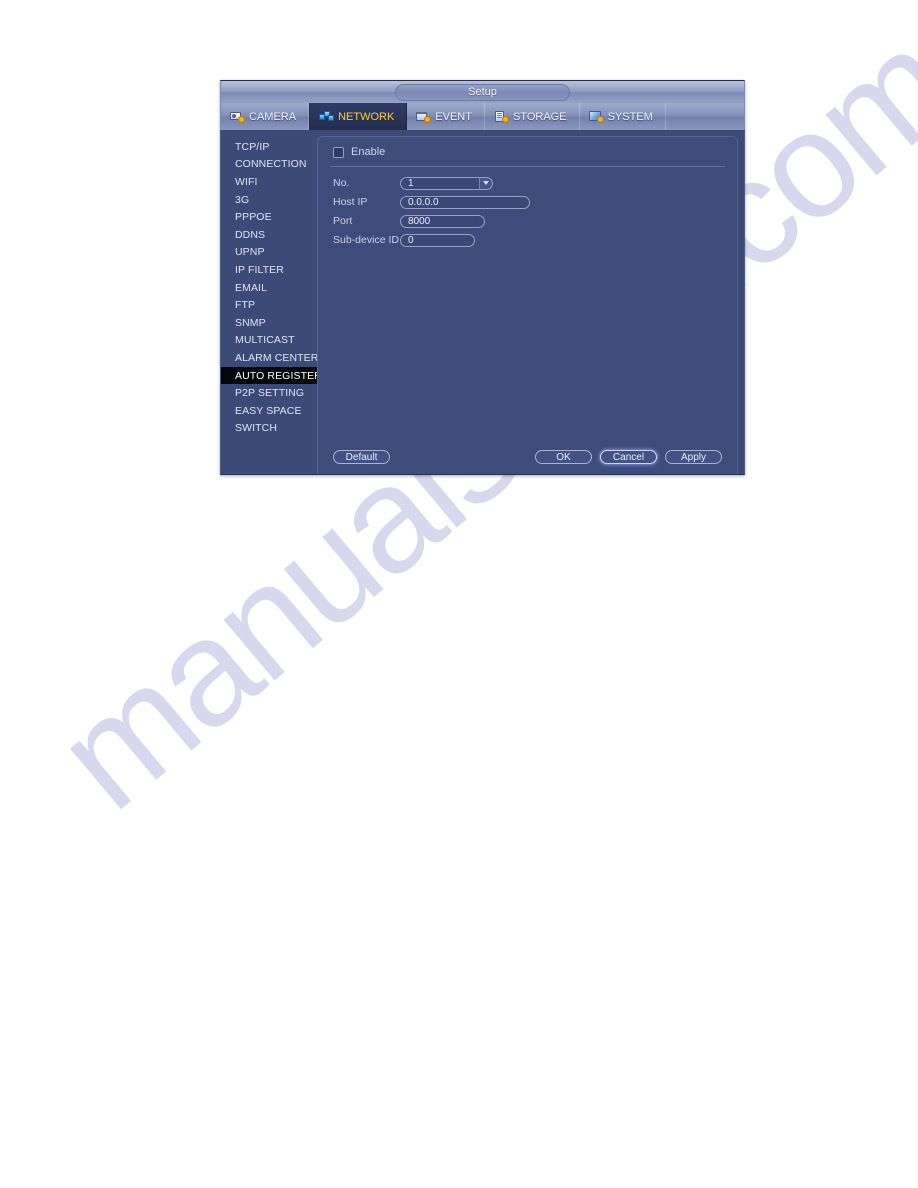  Describe the element at coordinates (269, 235) in the screenshot. I see `sidebar-item-ddns: DDNS` at that location.